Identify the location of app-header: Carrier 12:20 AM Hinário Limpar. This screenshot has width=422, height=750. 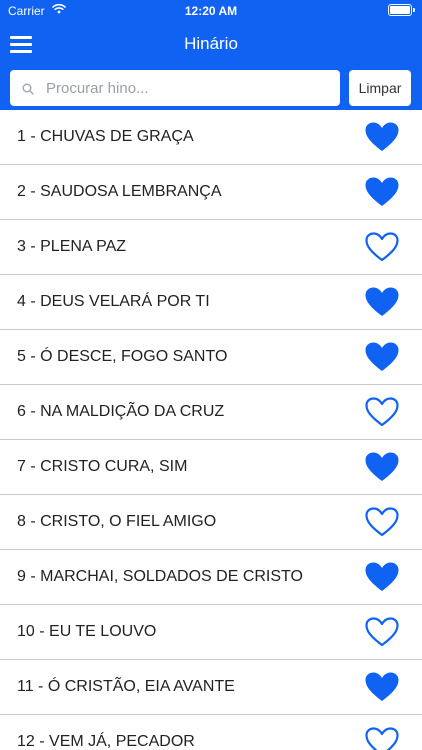
(211, 55).